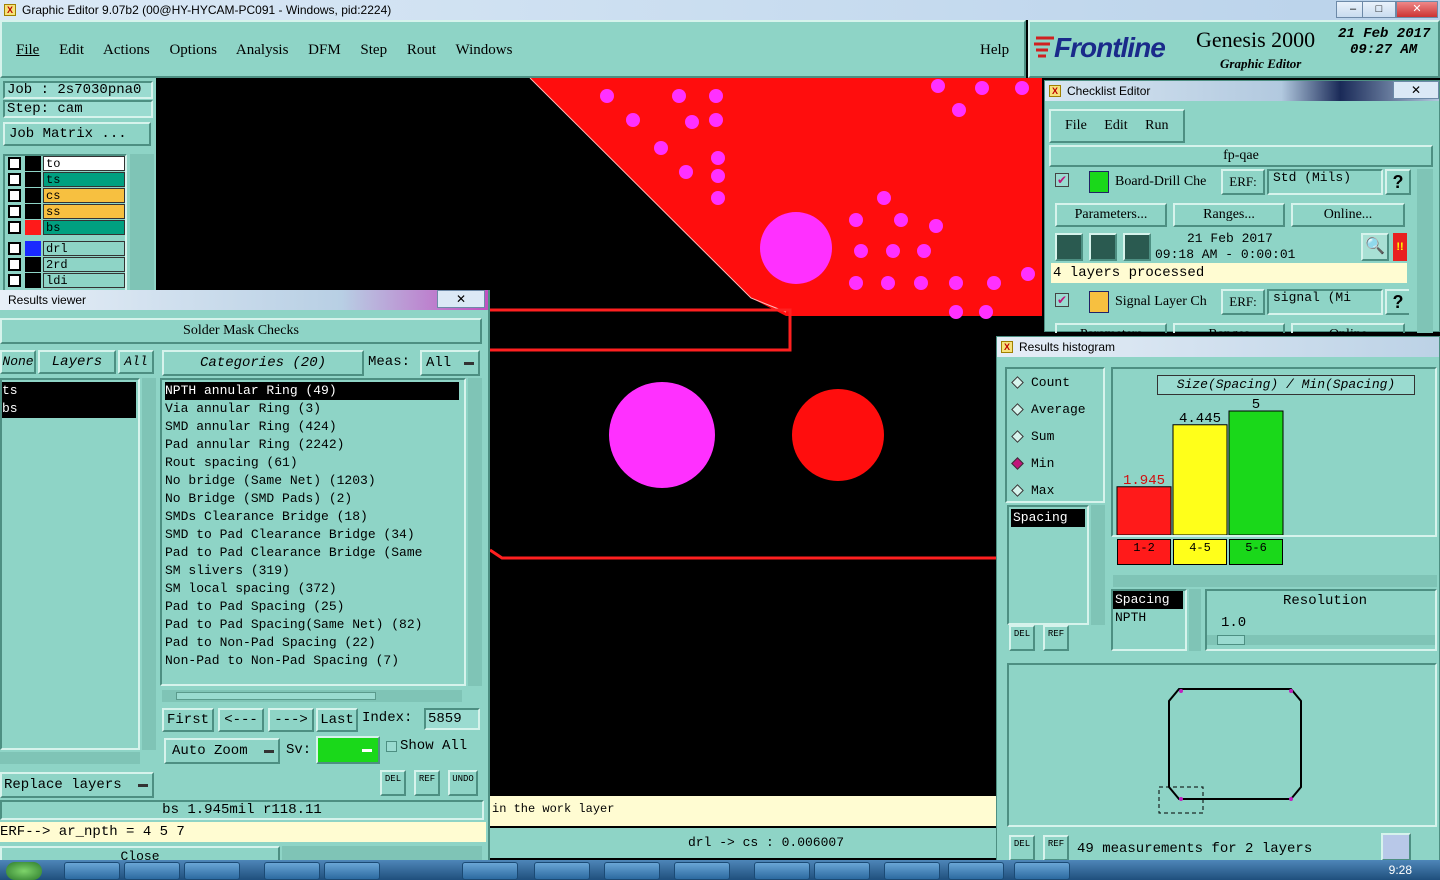 Image resolution: width=1440 pixels, height=880 pixels. Describe the element at coordinates (1055, 382) in the screenshot. I see `histogram-mode-option: Count` at that location.